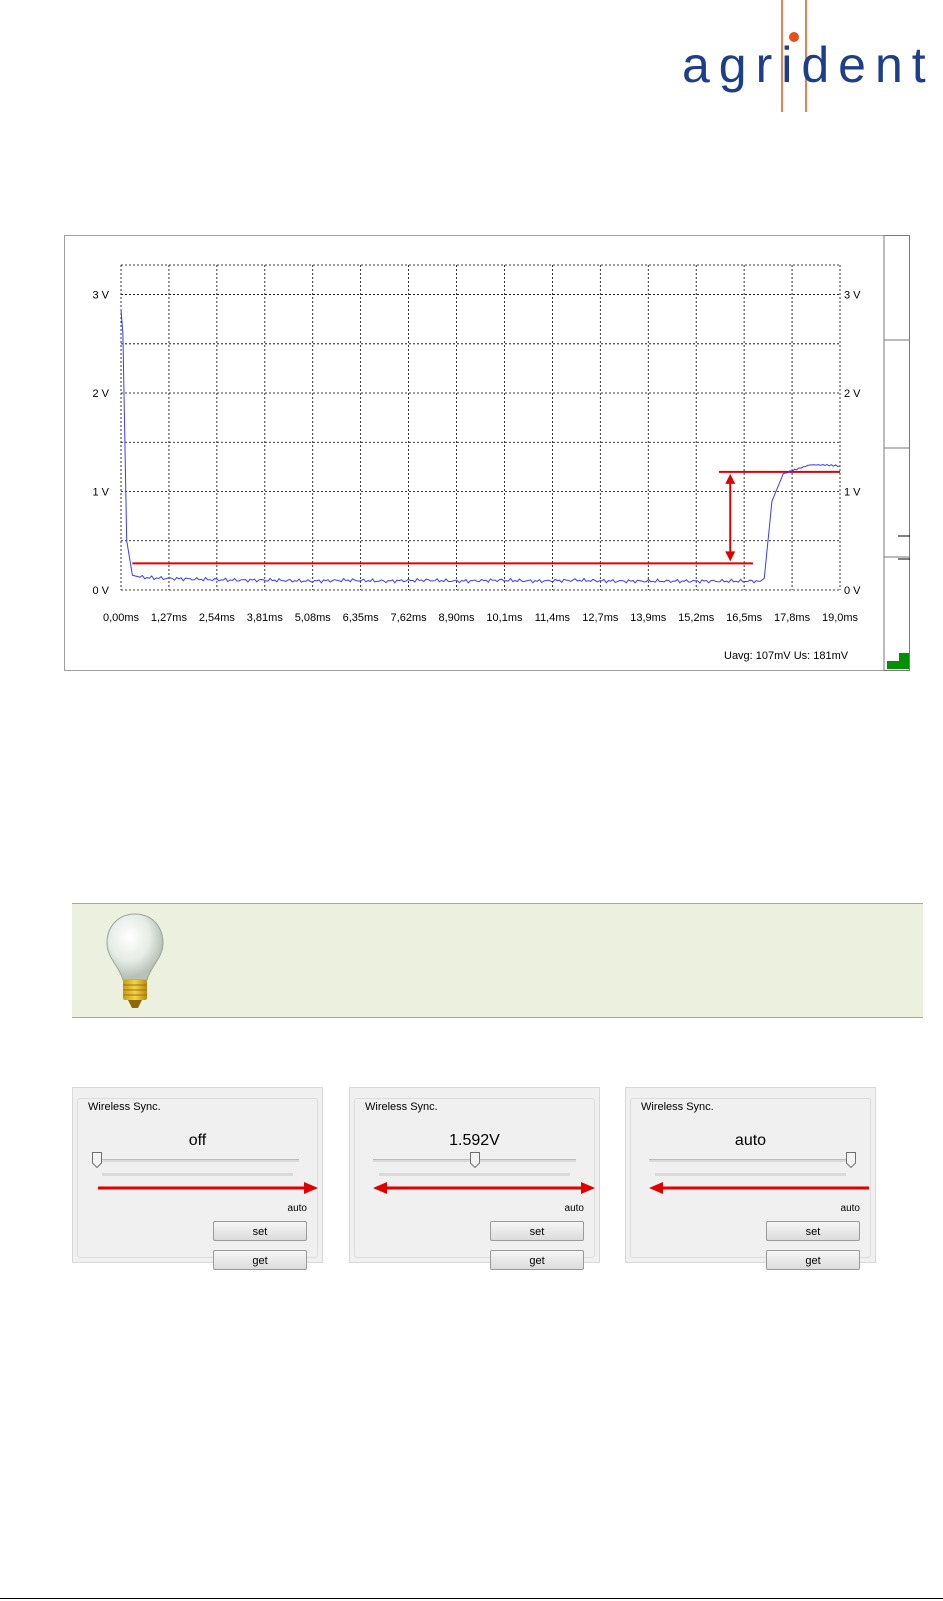 This screenshot has width=943, height=1601. What do you see at coordinates (484, 1188) in the screenshot?
I see `arrow-both-icon` at bounding box center [484, 1188].